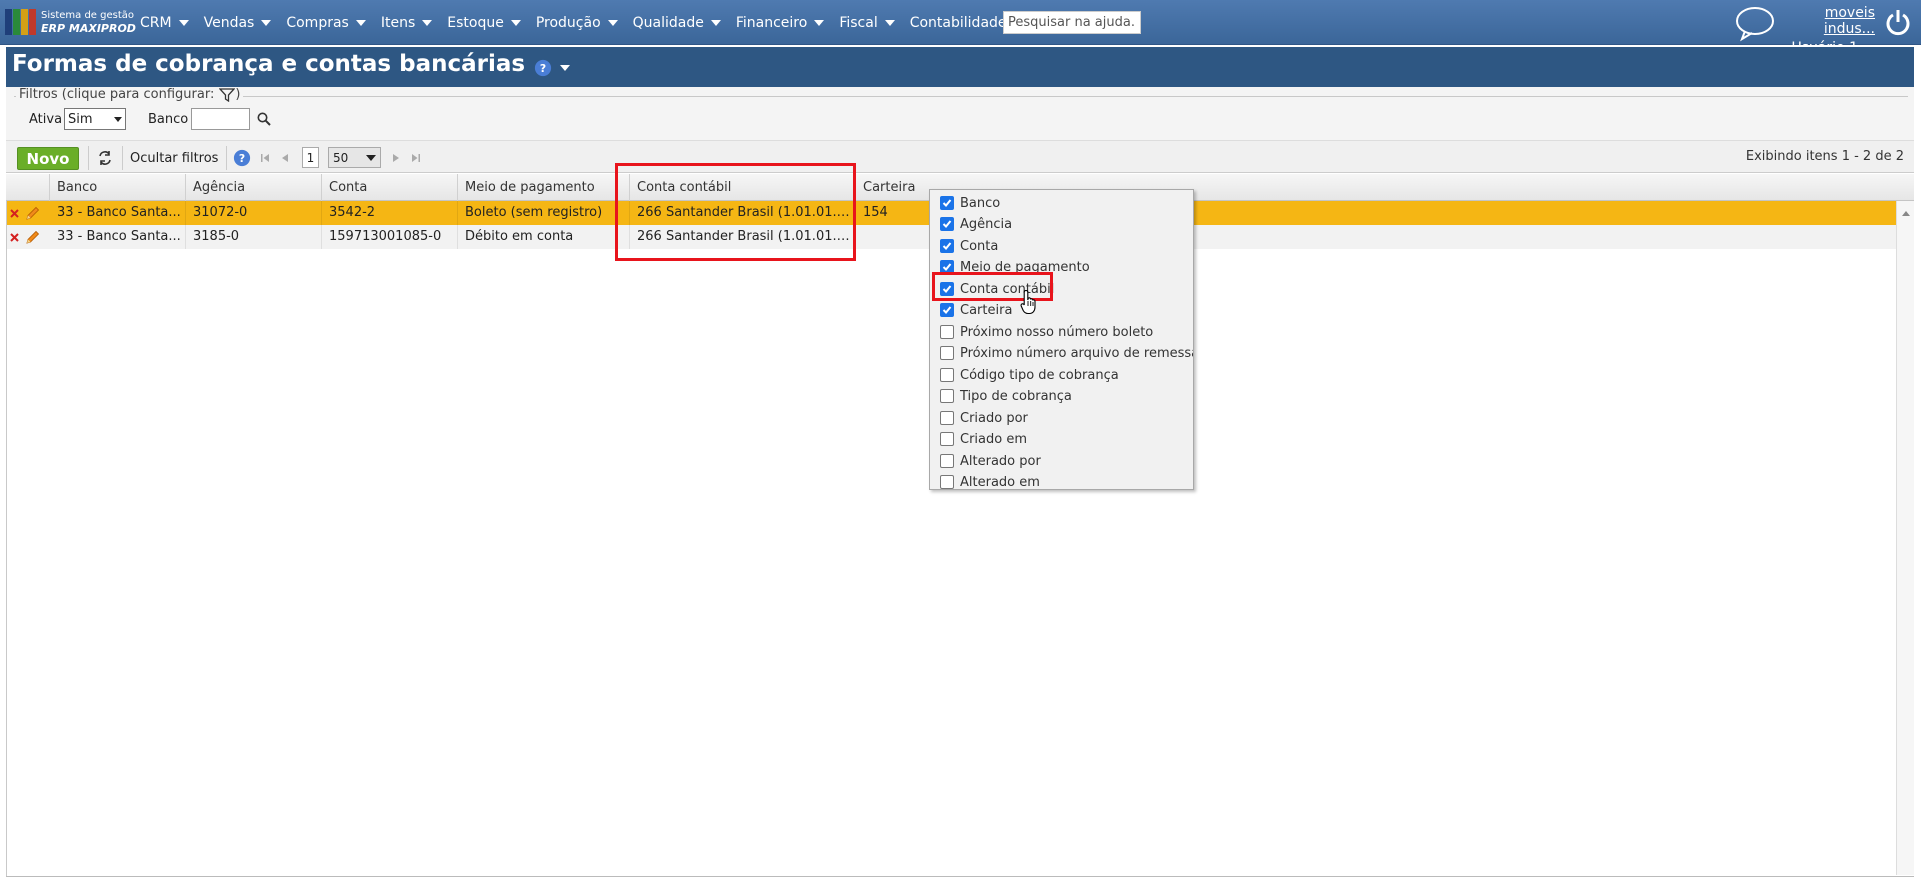  What do you see at coordinates (354, 157) in the screenshot?
I see `page-size-select: 50` at bounding box center [354, 157].